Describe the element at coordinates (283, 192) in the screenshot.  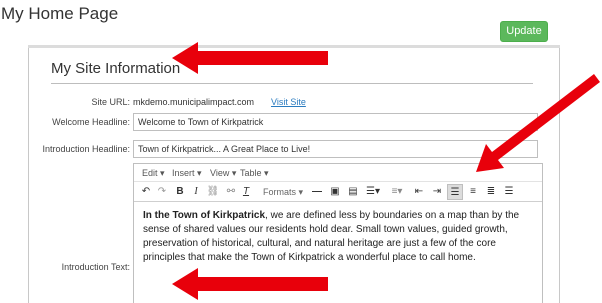
I see `formats-dropdown: Formats ▾` at that location.